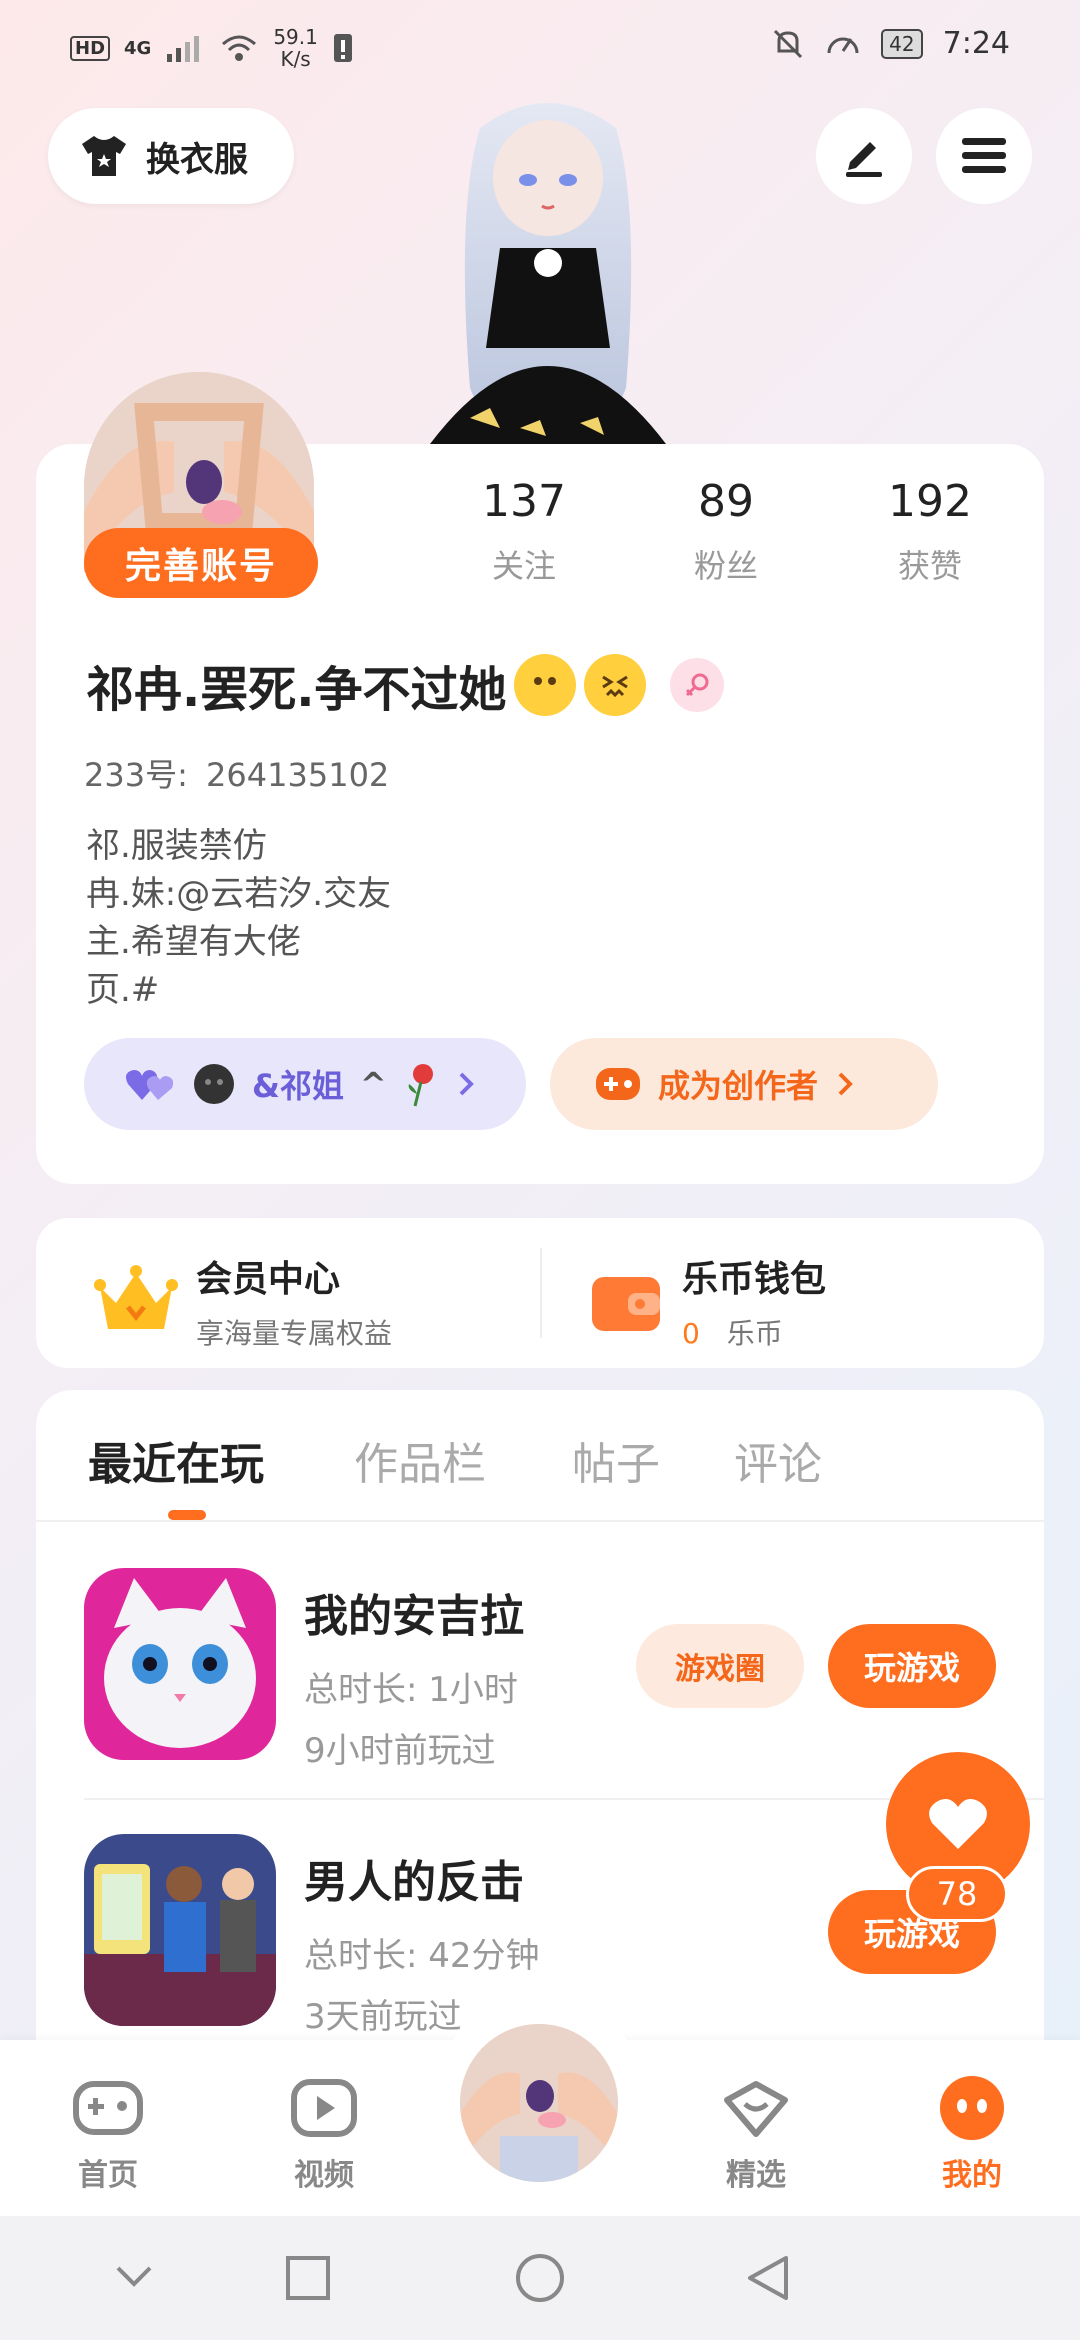  Describe the element at coordinates (778, 1460) in the screenshot. I see `tab-comments: 评论` at that location.